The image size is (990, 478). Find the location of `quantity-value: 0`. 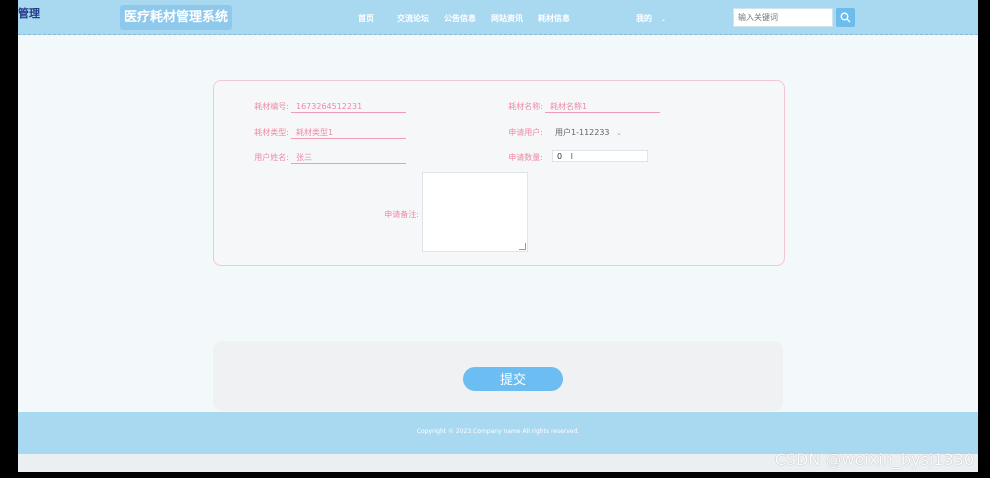

quantity-value: 0 is located at coordinates (560, 156).